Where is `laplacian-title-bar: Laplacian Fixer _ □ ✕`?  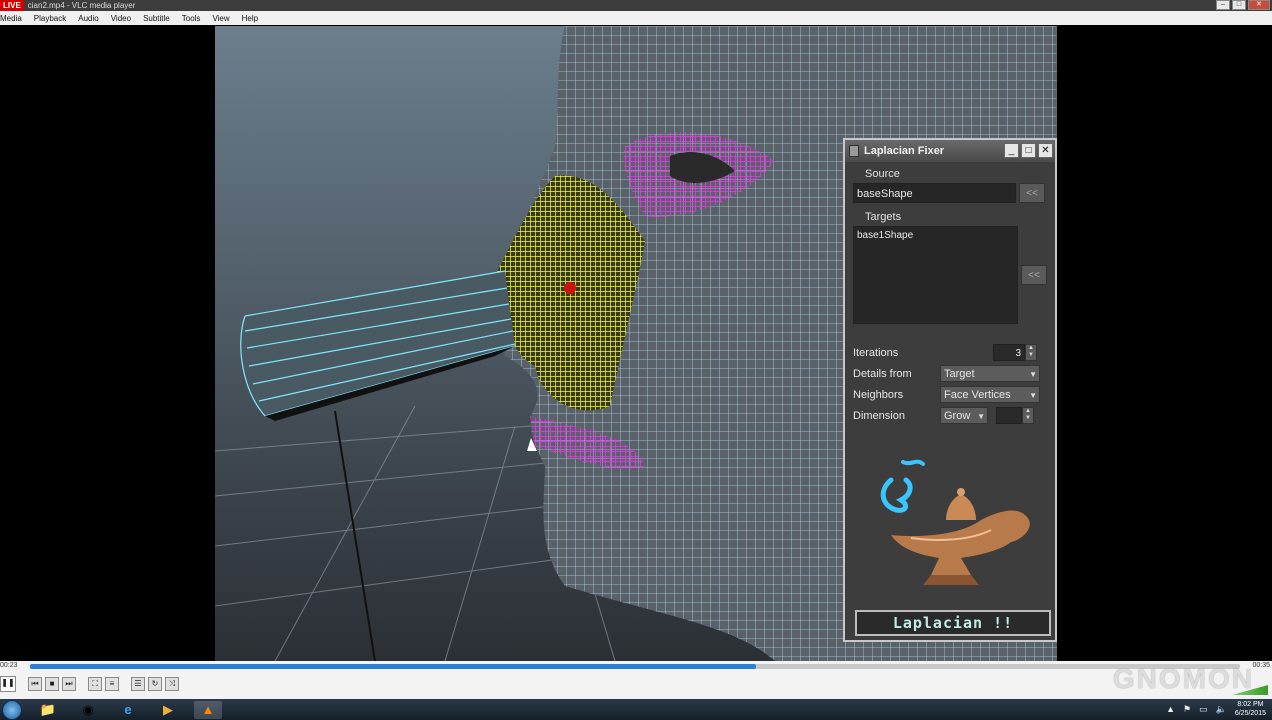 laplacian-title-bar: Laplacian Fixer _ □ ✕ is located at coordinates (950, 151).